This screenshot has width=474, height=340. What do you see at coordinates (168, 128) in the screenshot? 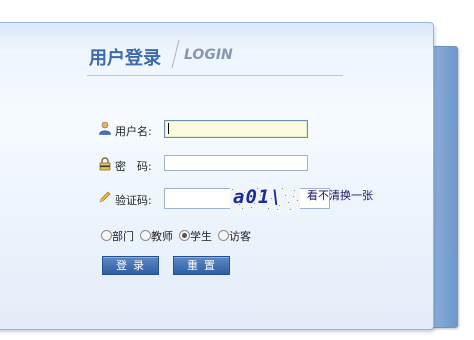
I see `text-caret` at bounding box center [168, 128].